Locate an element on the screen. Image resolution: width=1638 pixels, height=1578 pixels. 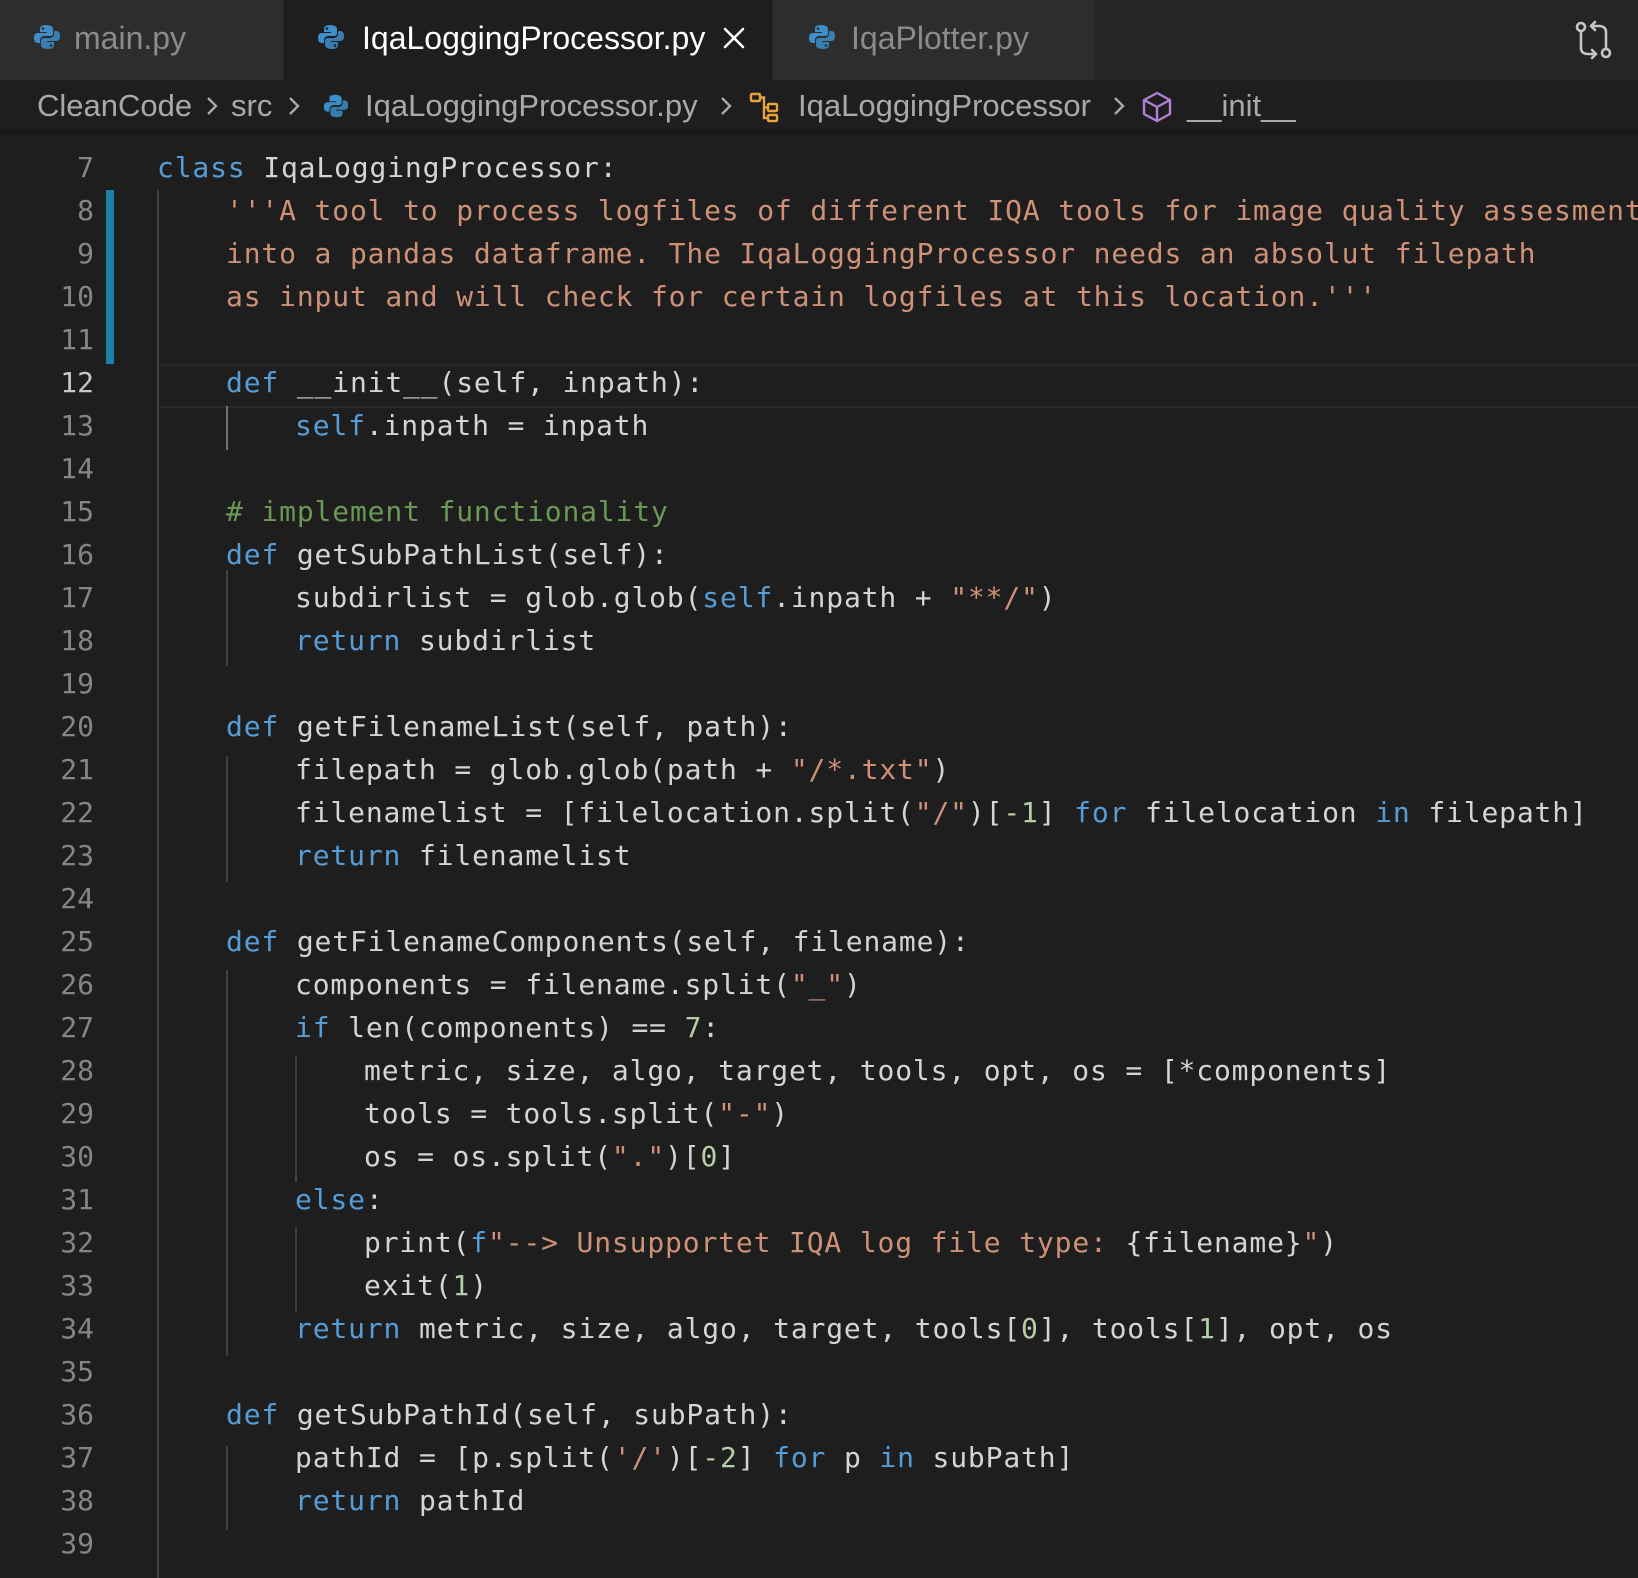
tab-label: IqaPlotter.py is located at coordinates (940, 38).